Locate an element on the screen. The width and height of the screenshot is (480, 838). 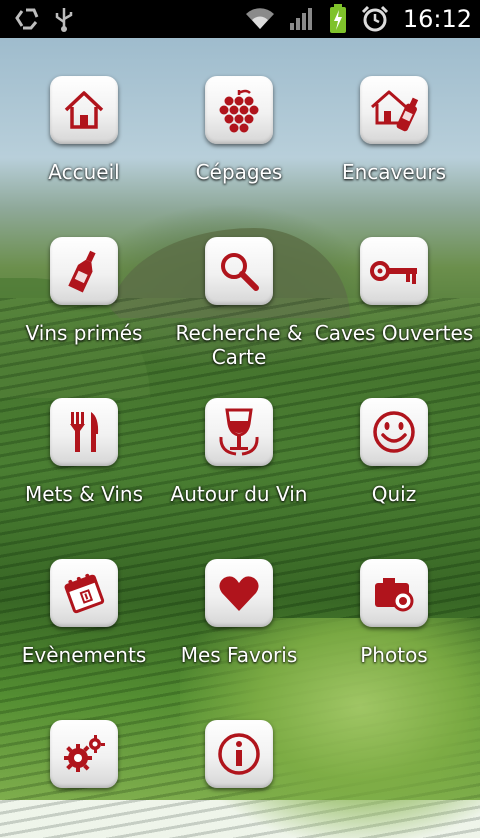
magnifier-icon is located at coordinates (240, 272).